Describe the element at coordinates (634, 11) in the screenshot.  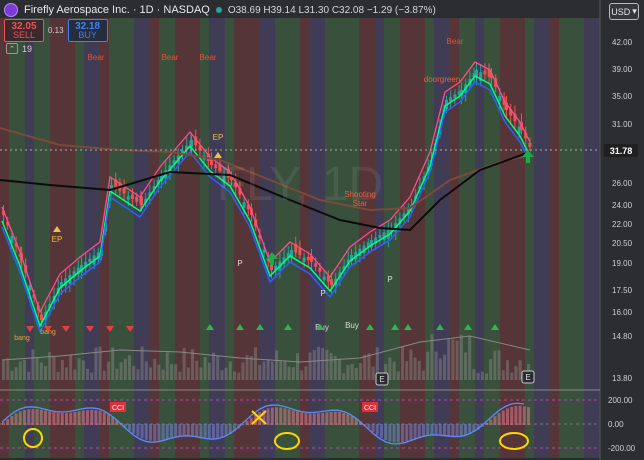
I see `chevron-down-icon: ▾` at that location.